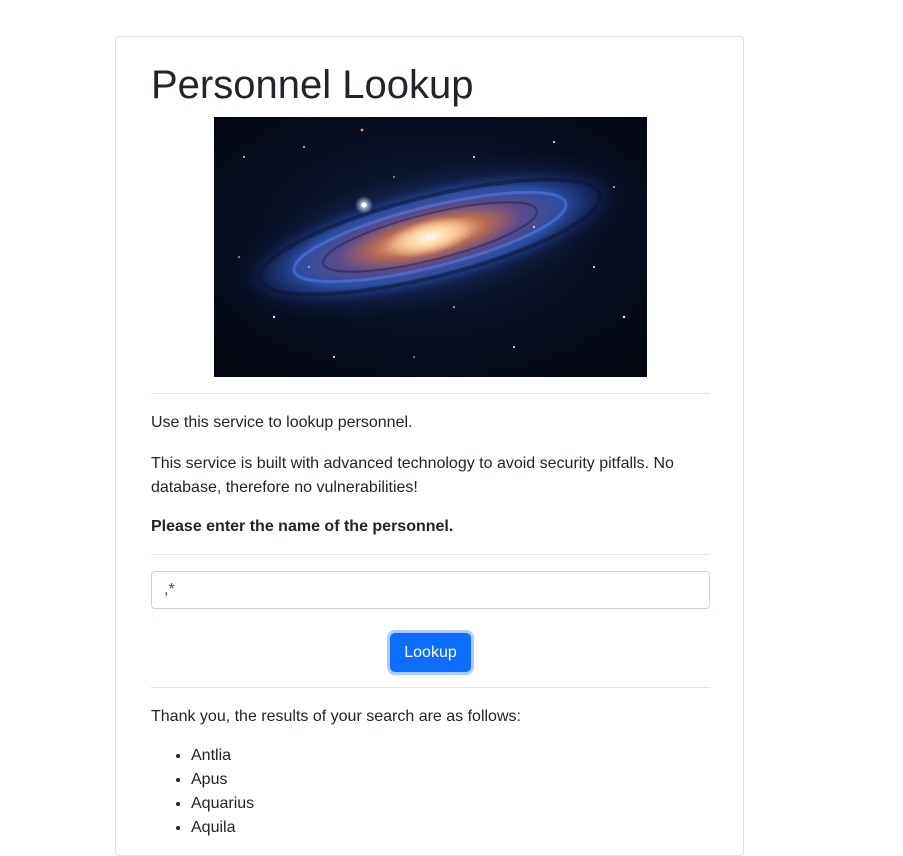 The height and width of the screenshot is (856, 903). Describe the element at coordinates (302, 526) in the screenshot. I see `input-prompt: Please enter the name of the personnel.` at that location.